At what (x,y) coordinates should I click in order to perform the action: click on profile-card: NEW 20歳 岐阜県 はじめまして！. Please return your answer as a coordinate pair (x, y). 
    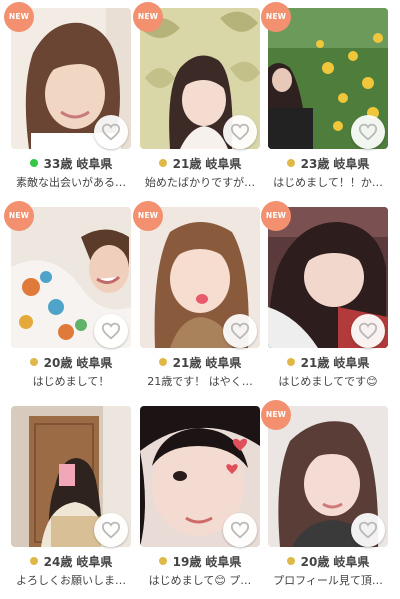
    Looking at the image, I should click on (67, 297).